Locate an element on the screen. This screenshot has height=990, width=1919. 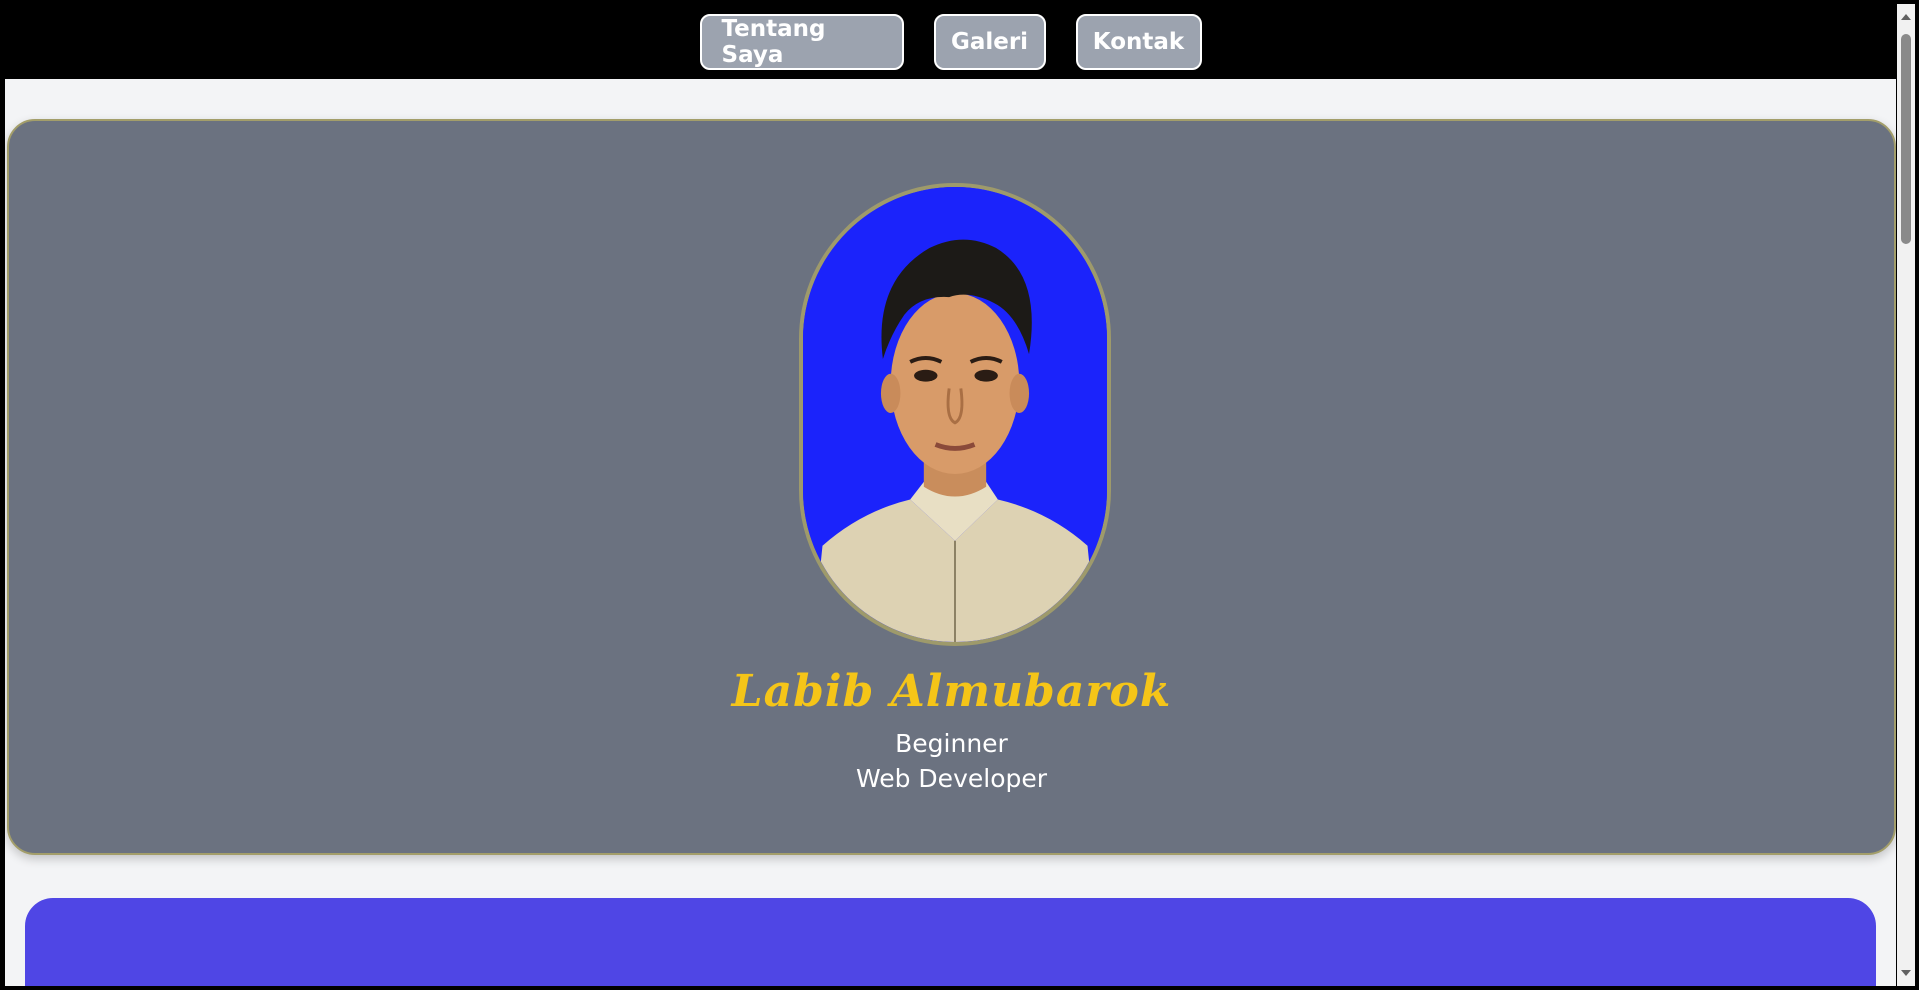
nav-button-galeri: Galeri is located at coordinates (989, 41).